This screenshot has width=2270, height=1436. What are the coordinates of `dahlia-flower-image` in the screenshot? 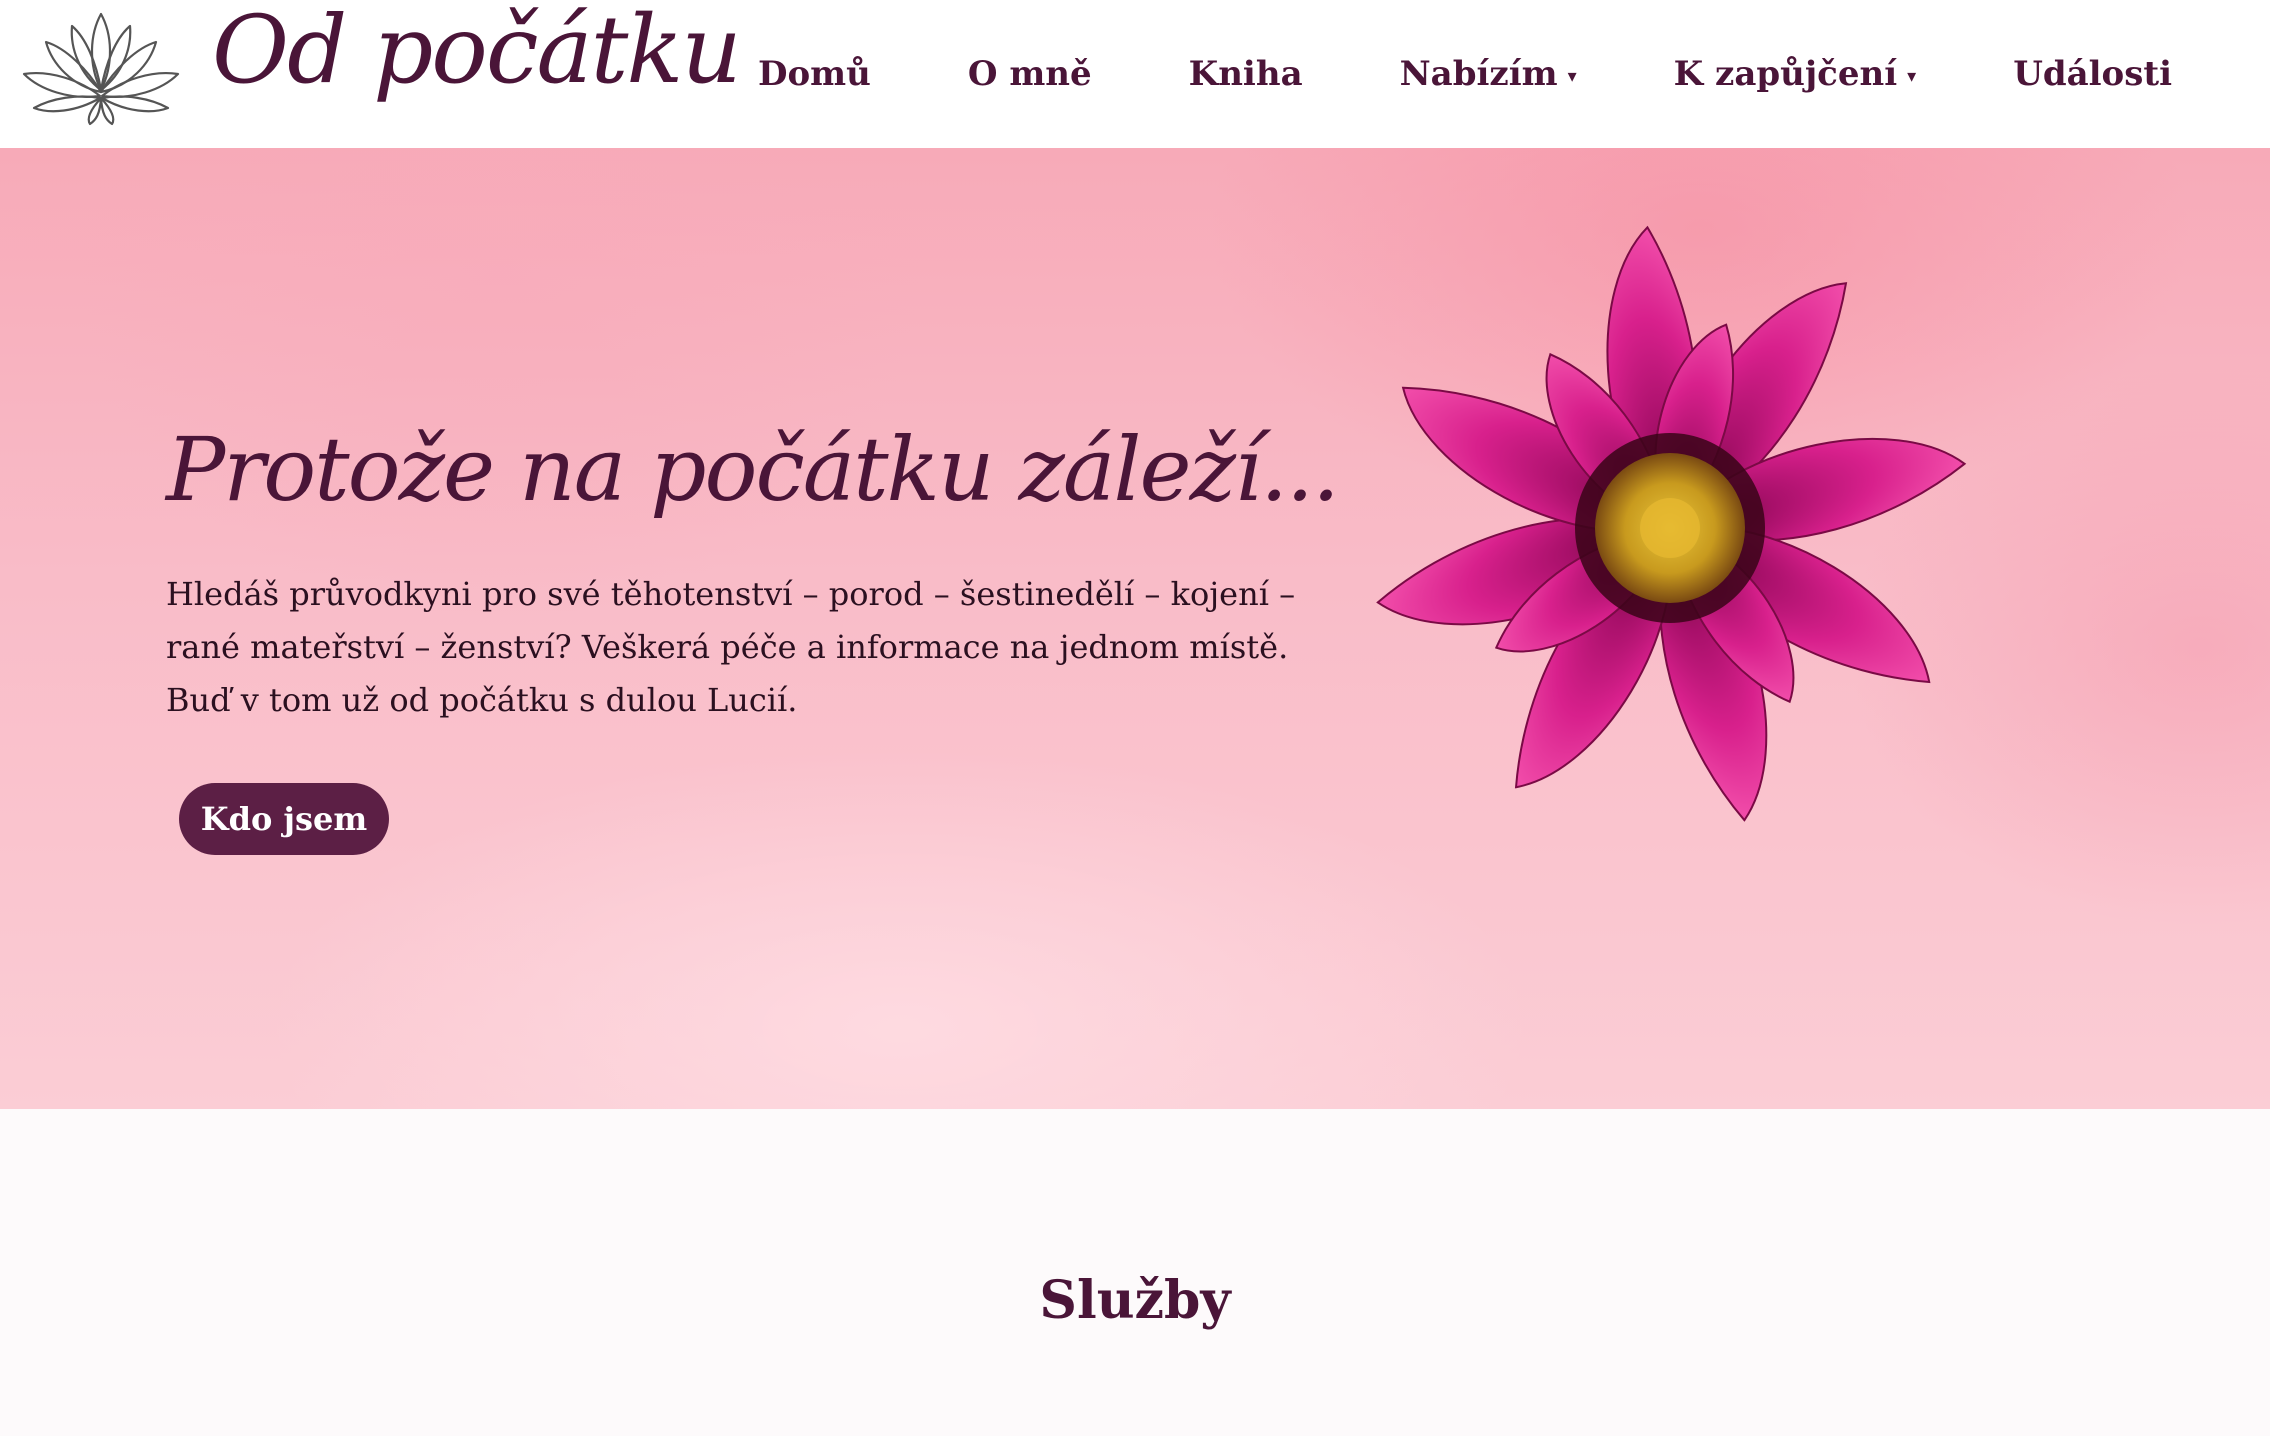 It's located at (1671, 523).